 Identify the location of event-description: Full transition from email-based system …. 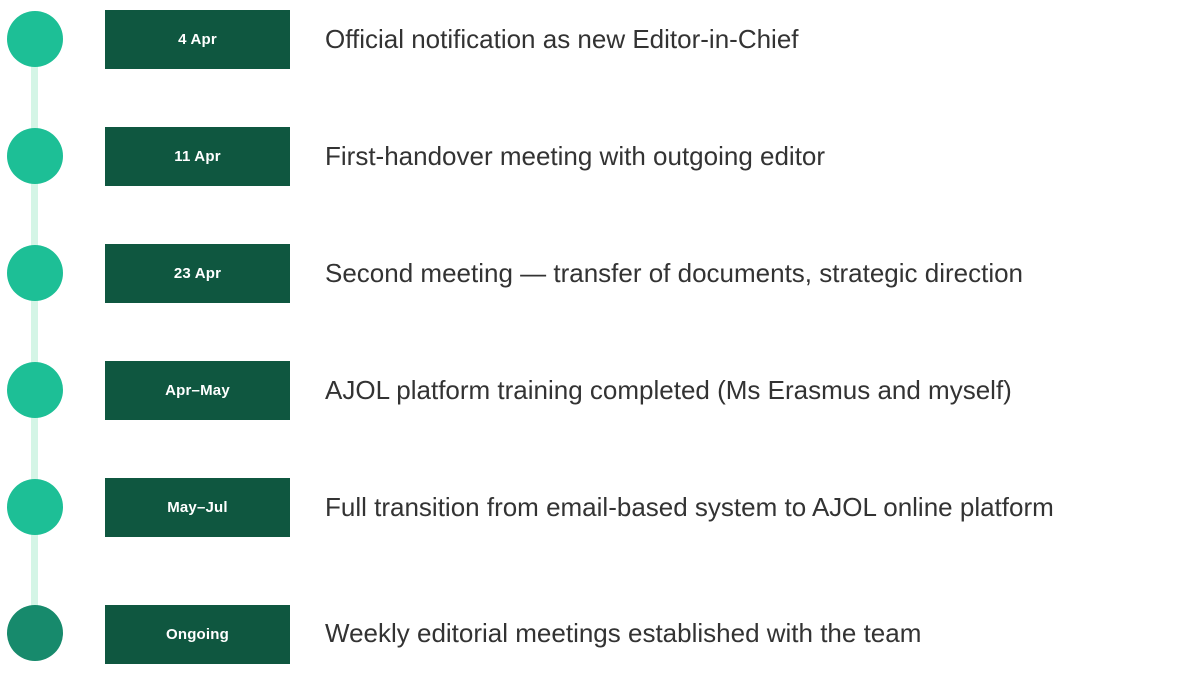
(689, 507).